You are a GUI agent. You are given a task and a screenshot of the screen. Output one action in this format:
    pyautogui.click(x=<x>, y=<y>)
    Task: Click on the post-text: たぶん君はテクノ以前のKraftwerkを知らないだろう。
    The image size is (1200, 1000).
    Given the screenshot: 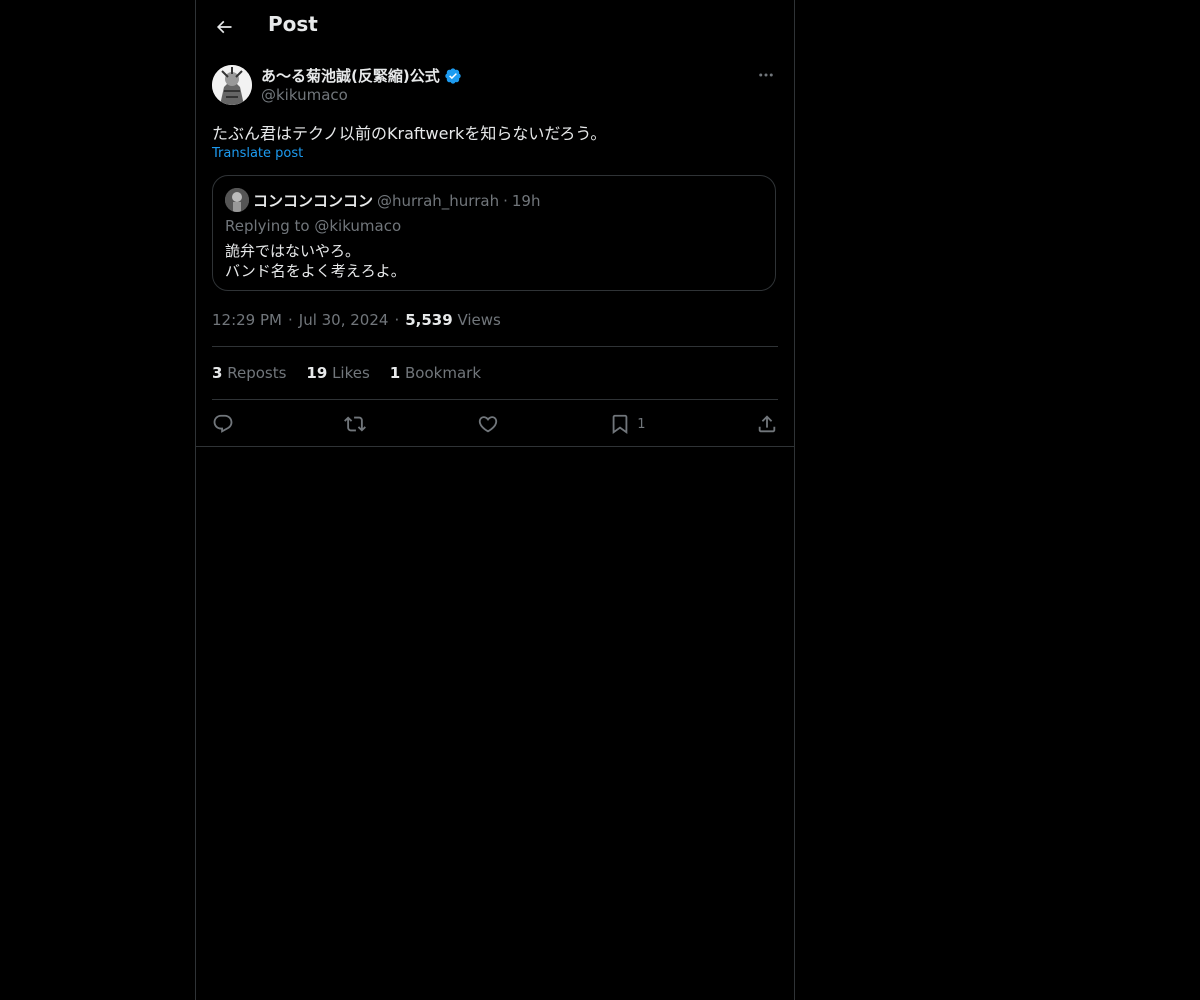 What is the action you would take?
    pyautogui.click(x=409, y=133)
    